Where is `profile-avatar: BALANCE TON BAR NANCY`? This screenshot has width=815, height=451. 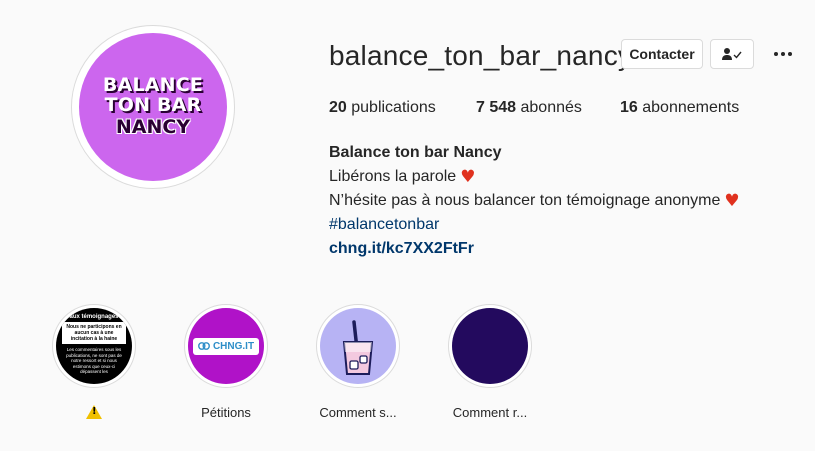 profile-avatar: BALANCE TON BAR NANCY is located at coordinates (153, 107).